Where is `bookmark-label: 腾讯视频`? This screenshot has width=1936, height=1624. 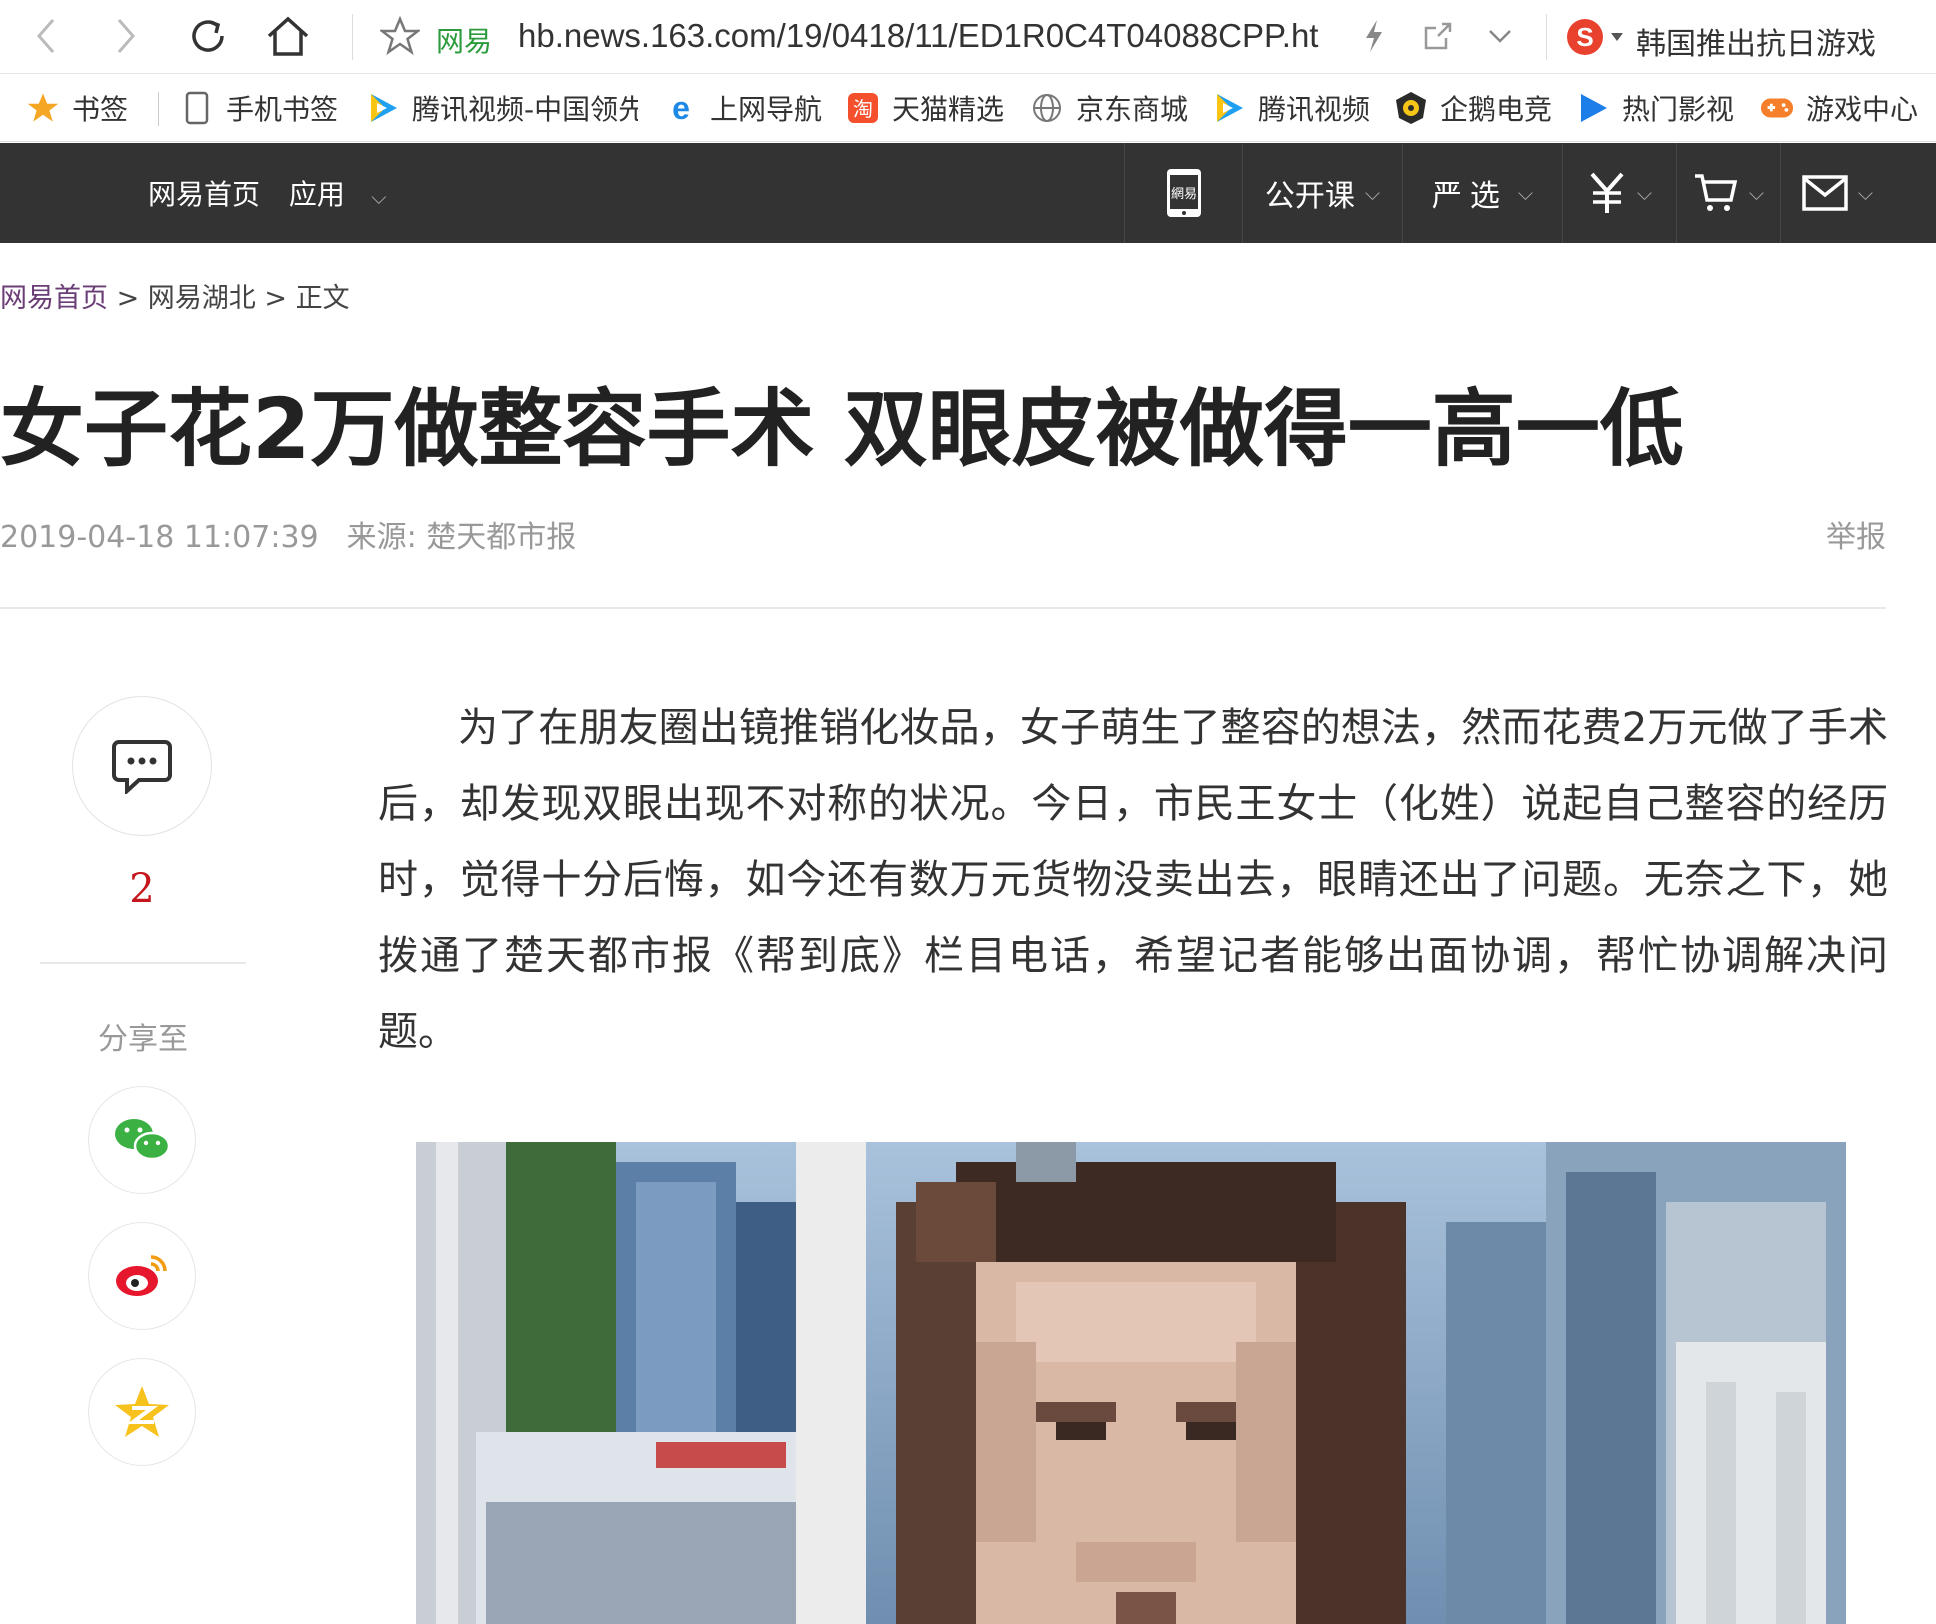 bookmark-label: 腾讯视频 is located at coordinates (1314, 109).